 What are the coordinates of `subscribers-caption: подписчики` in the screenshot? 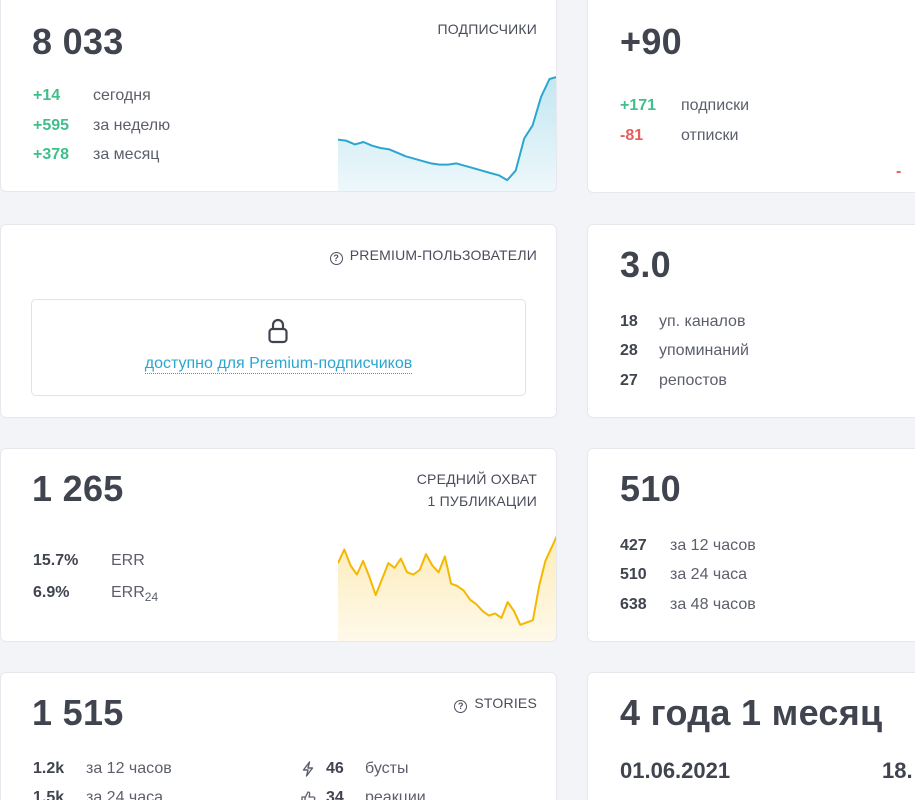 It's located at (487, 29).